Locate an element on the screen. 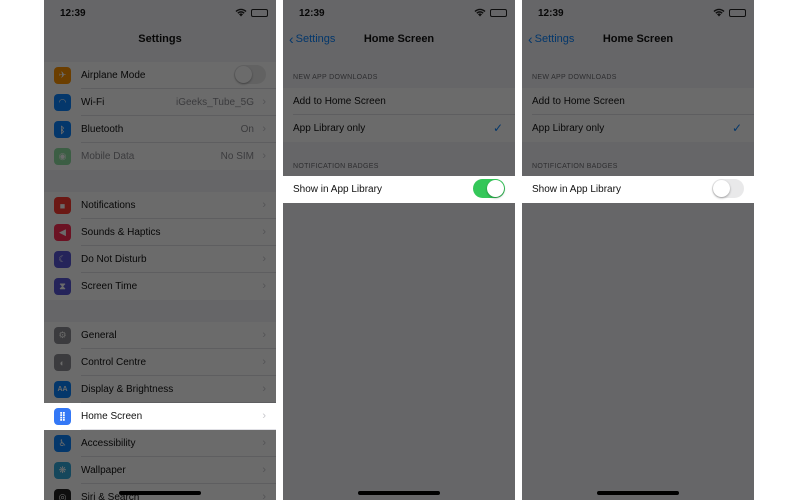 Image resolution: width=799 pixels, height=500 pixels. settings-item-airplane-mode: ✈ Airplane Mode is located at coordinates (160, 75).